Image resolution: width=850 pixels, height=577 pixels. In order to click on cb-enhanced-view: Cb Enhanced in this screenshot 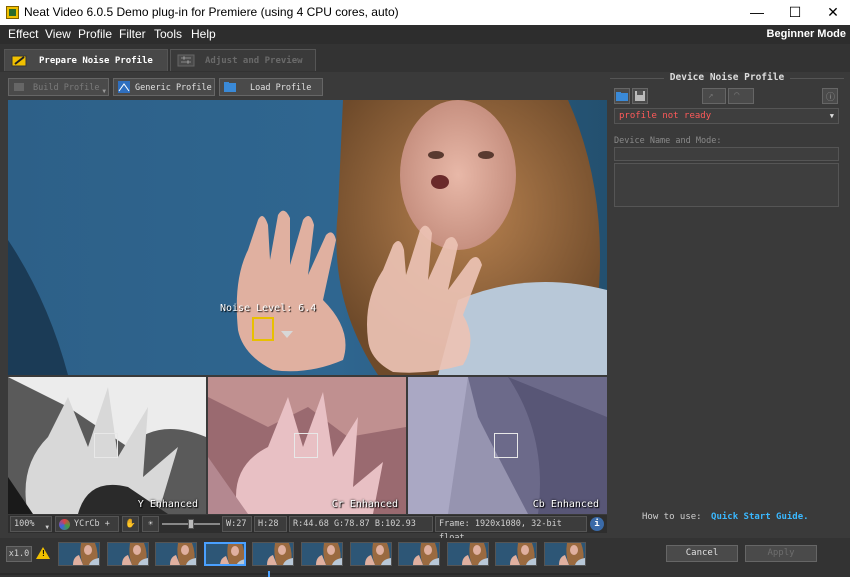, I will do `click(507, 445)`.